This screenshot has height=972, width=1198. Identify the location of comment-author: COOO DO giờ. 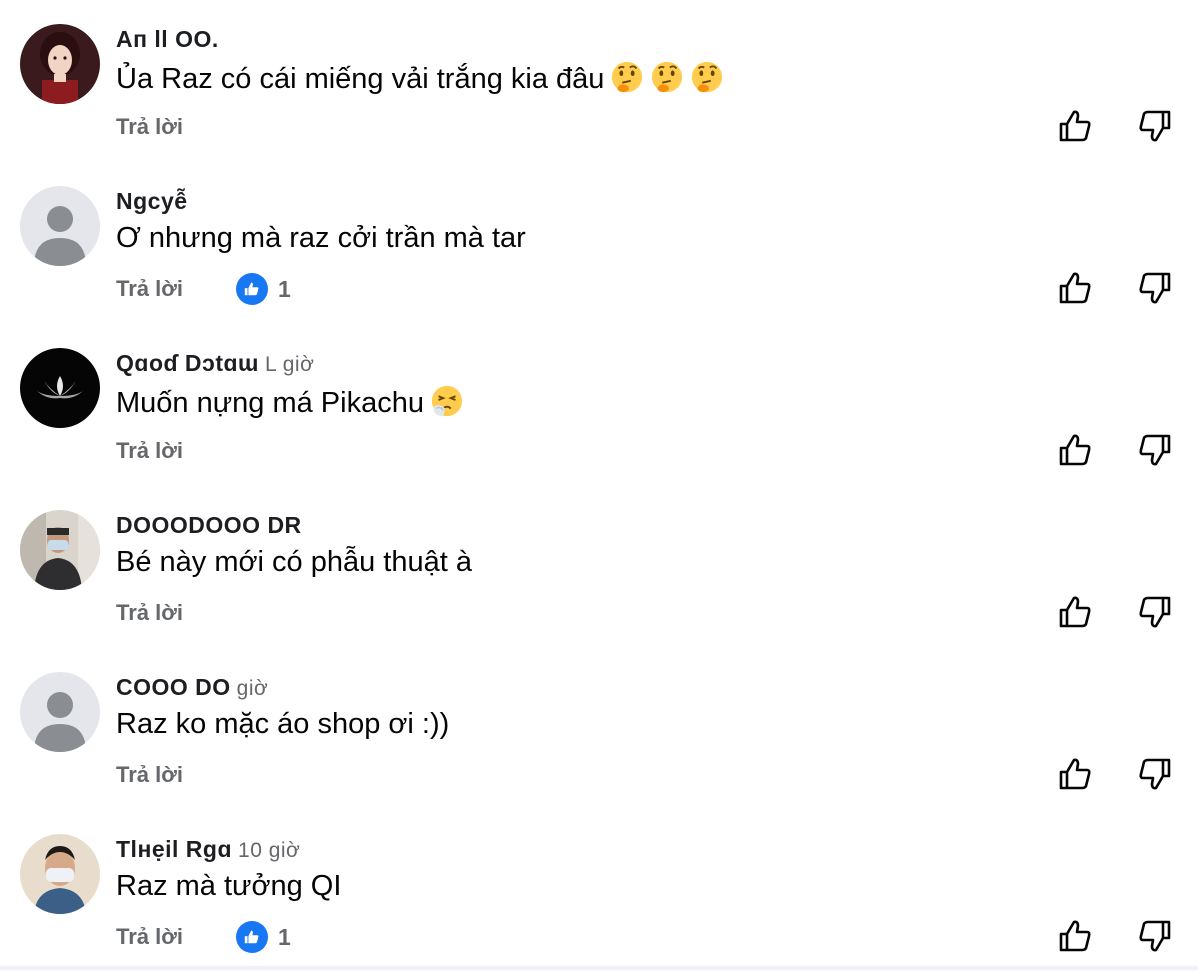
(192, 687).